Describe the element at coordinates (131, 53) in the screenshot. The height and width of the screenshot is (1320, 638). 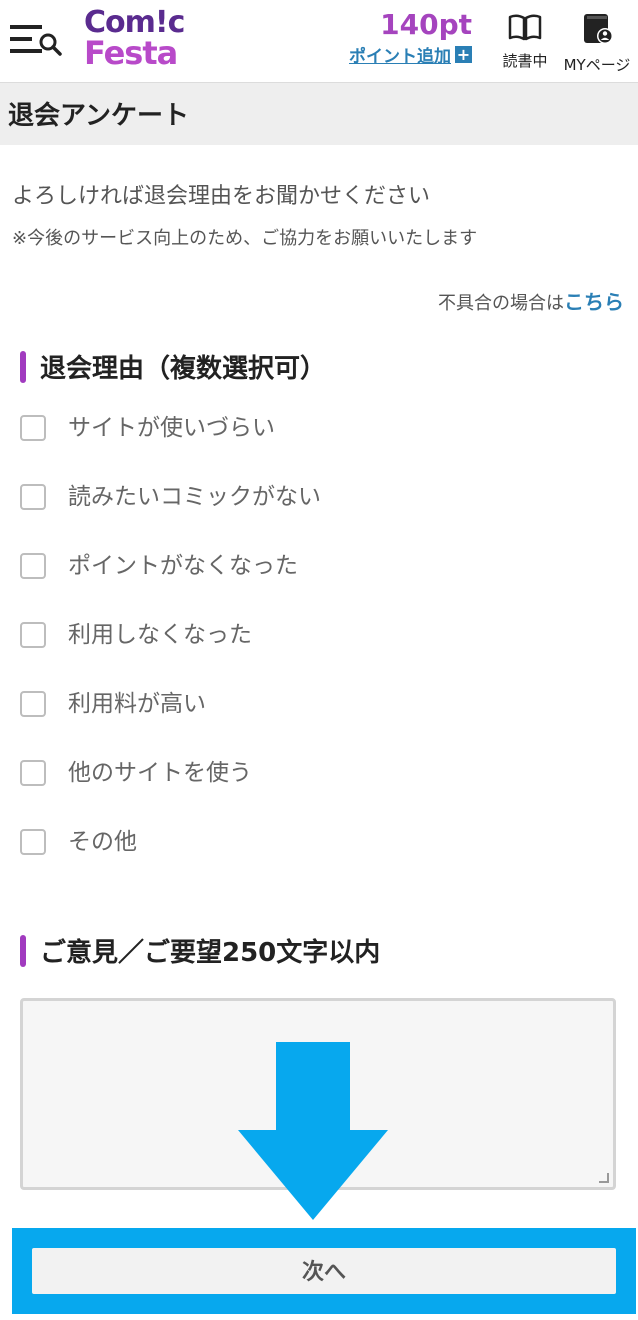
I see `logo-line2: Festa` at that location.